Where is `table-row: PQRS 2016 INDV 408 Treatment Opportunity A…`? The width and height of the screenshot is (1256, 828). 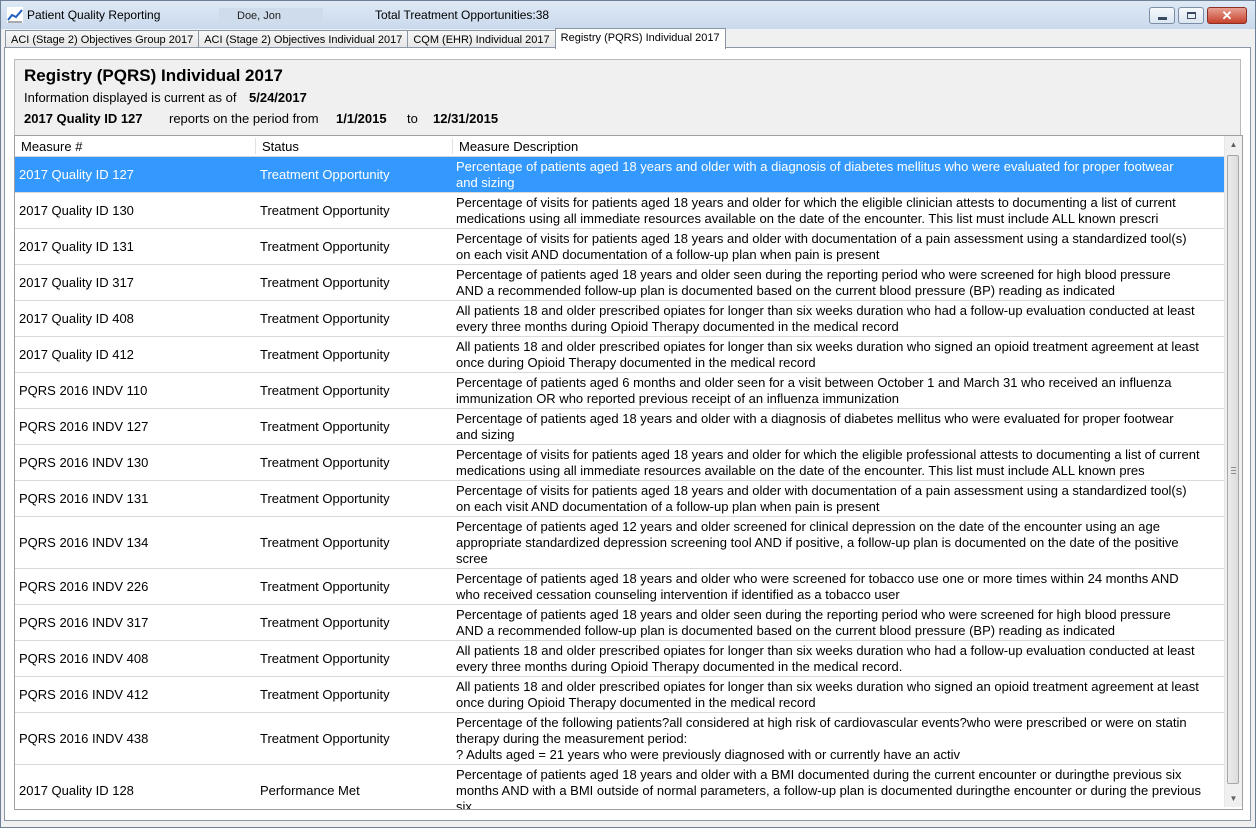 table-row: PQRS 2016 INDV 408 Treatment Opportunity A… is located at coordinates (619, 659).